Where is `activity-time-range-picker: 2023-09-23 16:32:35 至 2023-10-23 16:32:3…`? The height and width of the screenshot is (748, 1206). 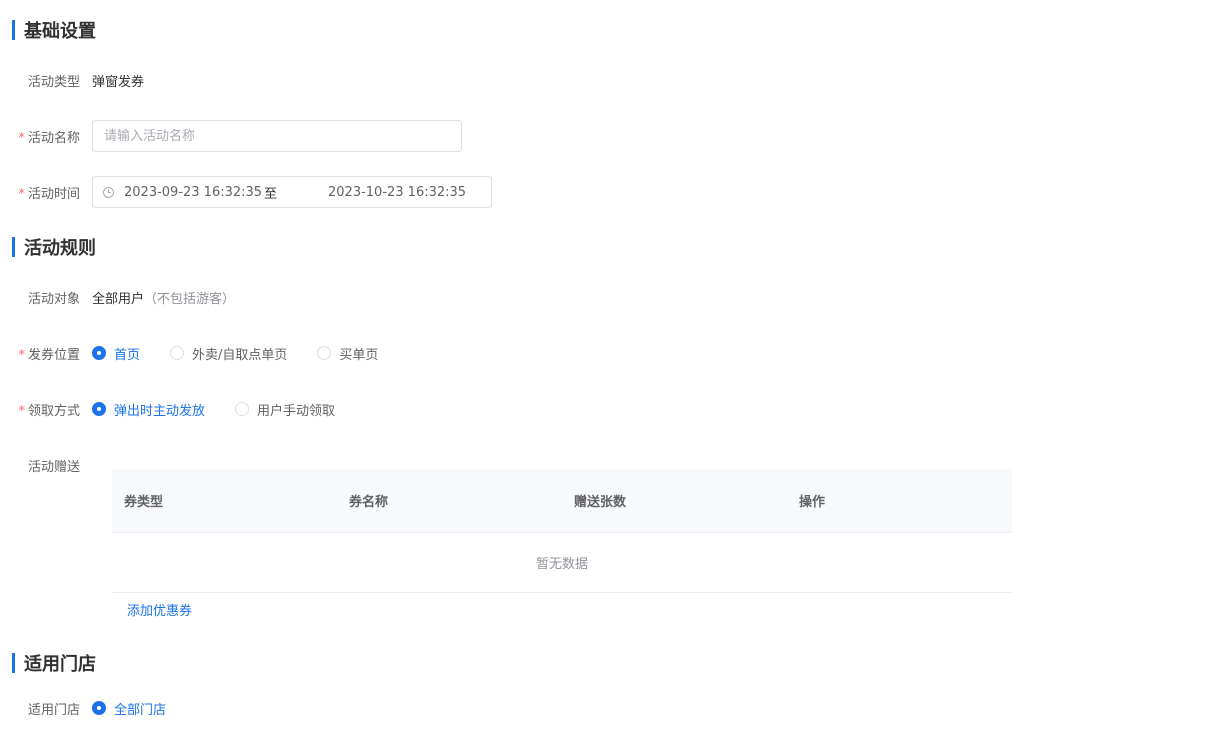
activity-time-range-picker: 2023-09-23 16:32:35 至 2023-10-23 16:32:3… is located at coordinates (292, 192).